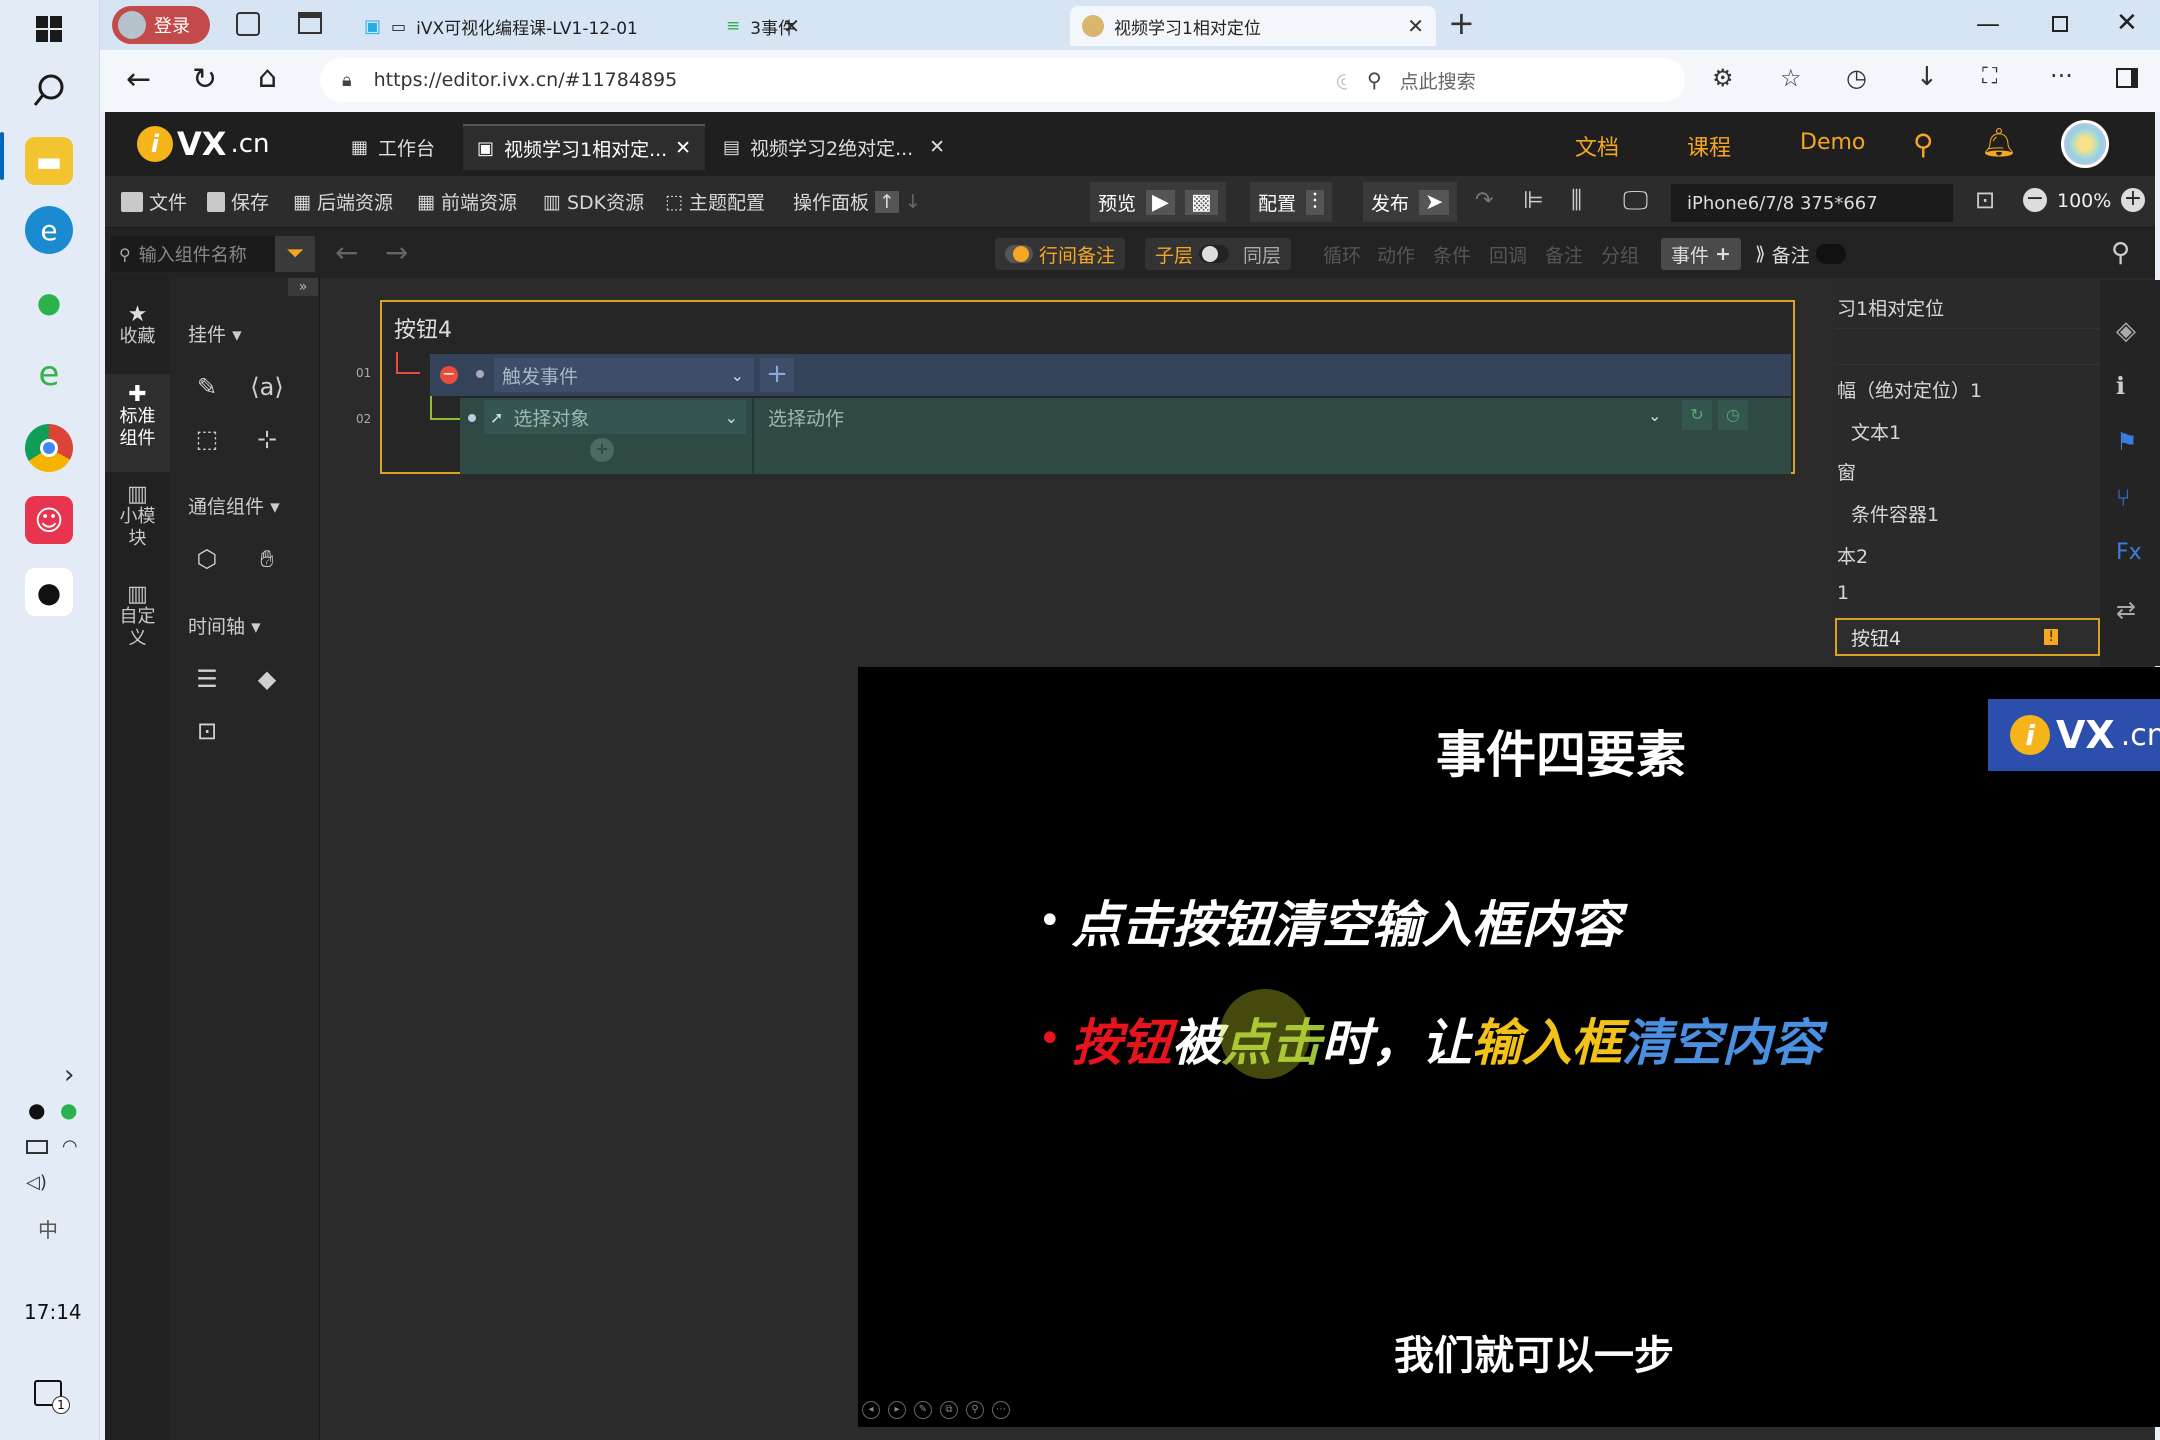 The height and width of the screenshot is (1440, 2160). Describe the element at coordinates (975, 1410) in the screenshot. I see `zoom-icon: ⚲` at that location.